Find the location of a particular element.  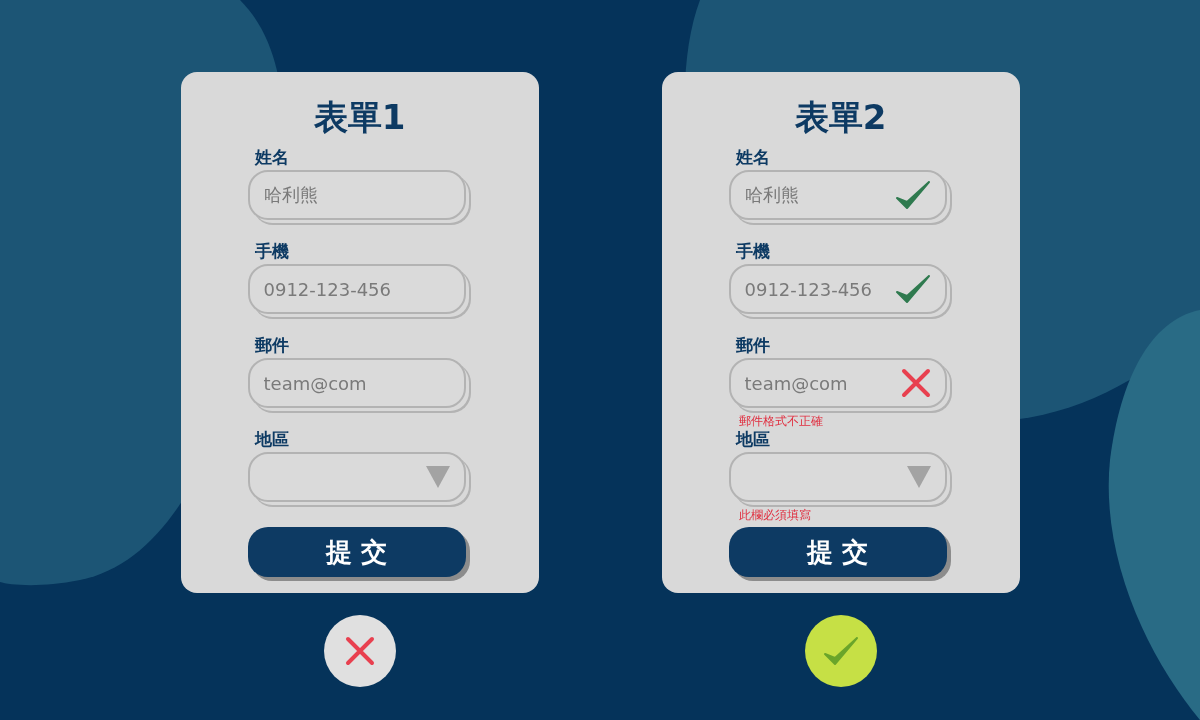

form-title: 表單1 is located at coordinates (359, 117).